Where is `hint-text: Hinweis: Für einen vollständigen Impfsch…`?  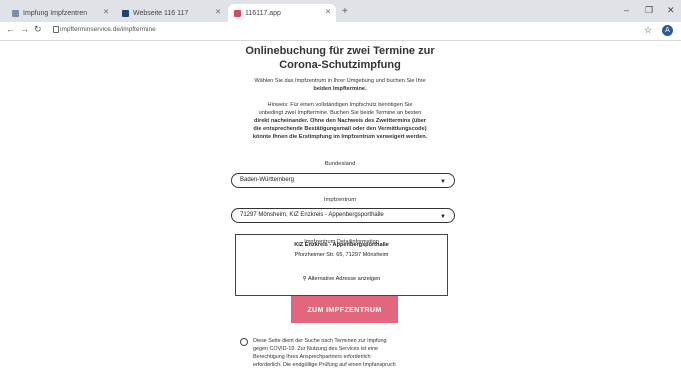
hint-text: Hinweis: Für einen vollständigen Impfsch… is located at coordinates (340, 121).